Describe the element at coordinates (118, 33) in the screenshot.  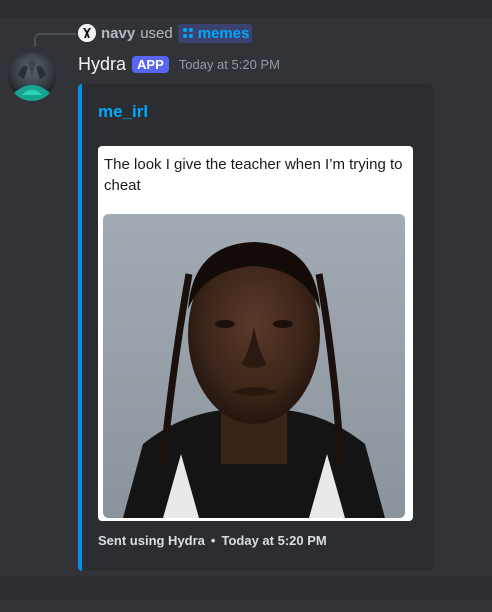
I see `interaction-username: navy` at that location.